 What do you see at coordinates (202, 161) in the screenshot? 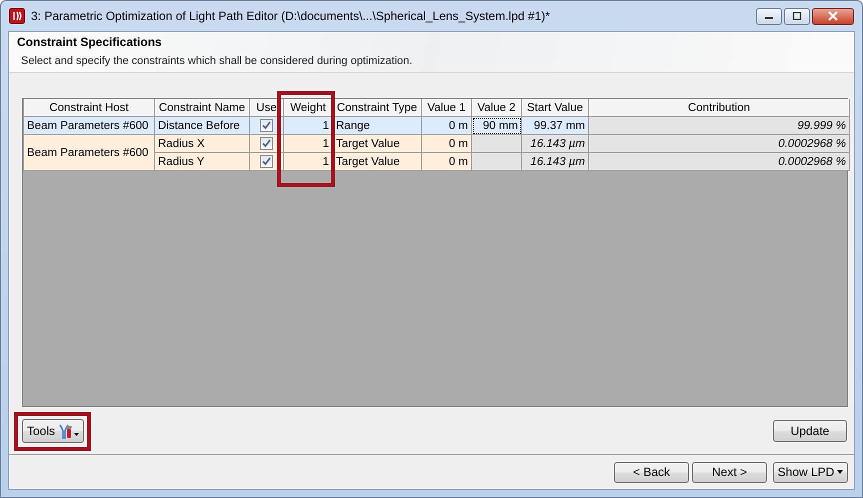
I see `table-cell: Radius Y` at bounding box center [202, 161].